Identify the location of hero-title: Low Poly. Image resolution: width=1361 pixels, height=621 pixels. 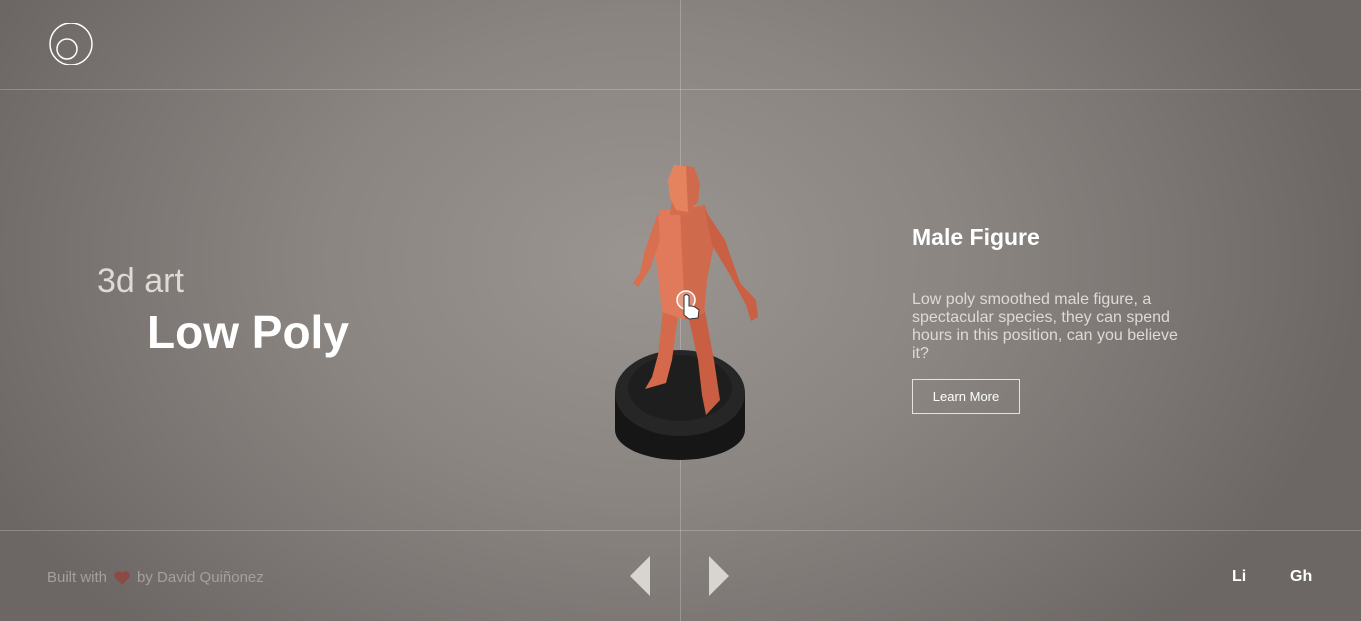
(248, 332).